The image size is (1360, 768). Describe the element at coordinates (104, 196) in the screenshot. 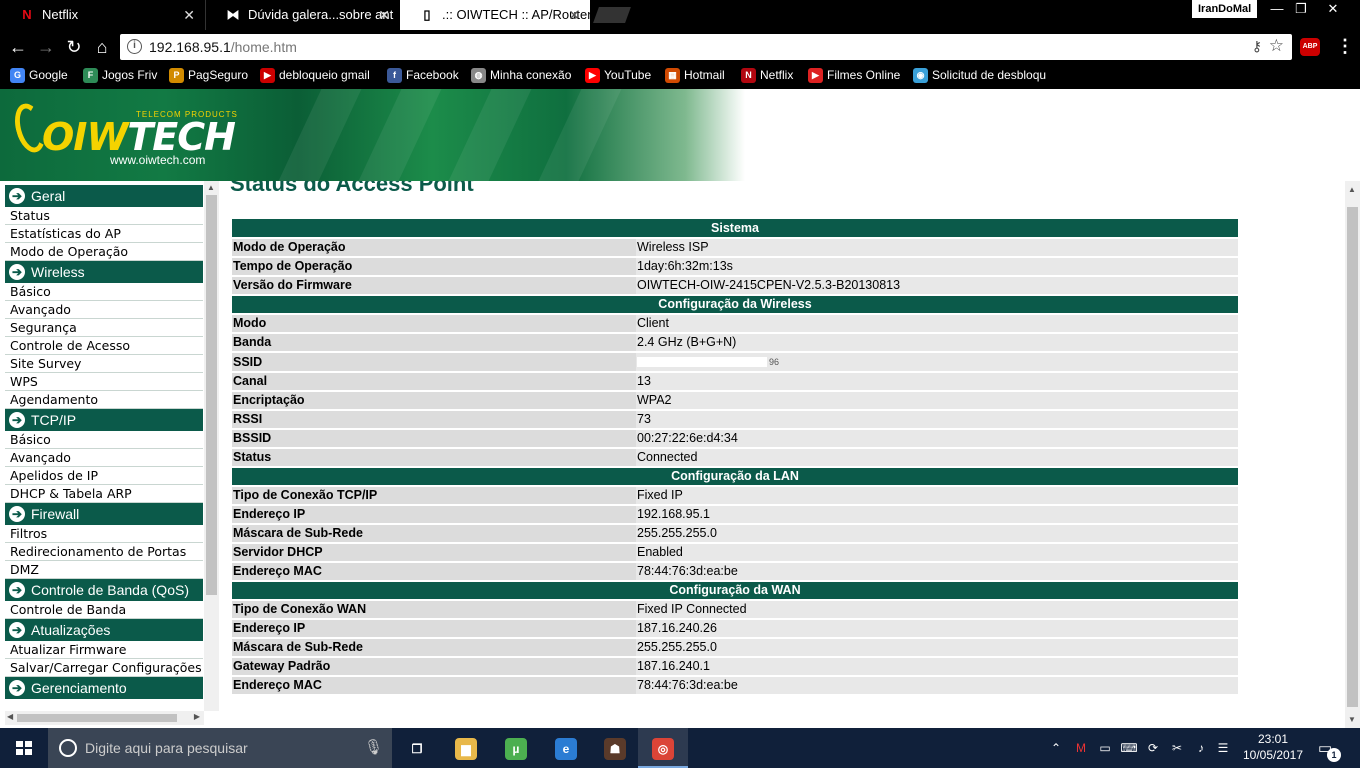

I see `menu-section-0: ➔ Geral` at that location.